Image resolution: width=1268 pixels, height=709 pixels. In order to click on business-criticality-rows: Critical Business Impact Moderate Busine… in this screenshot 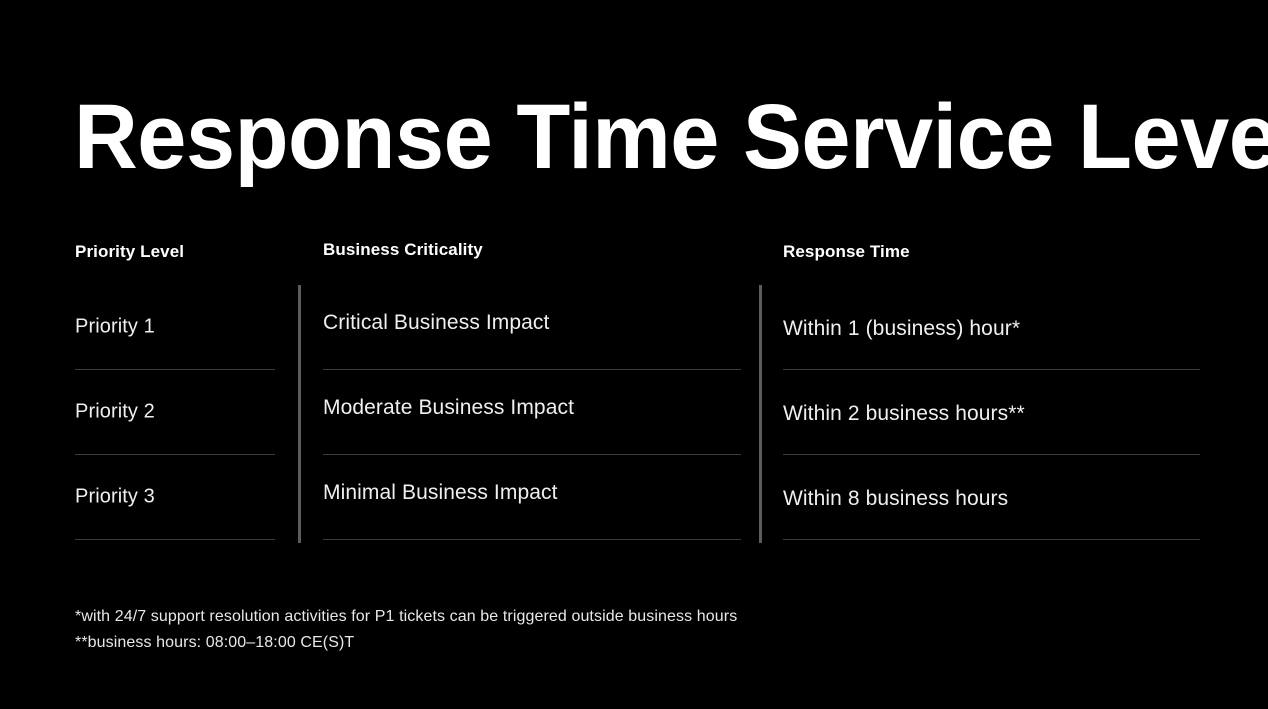, I will do `click(532, 412)`.